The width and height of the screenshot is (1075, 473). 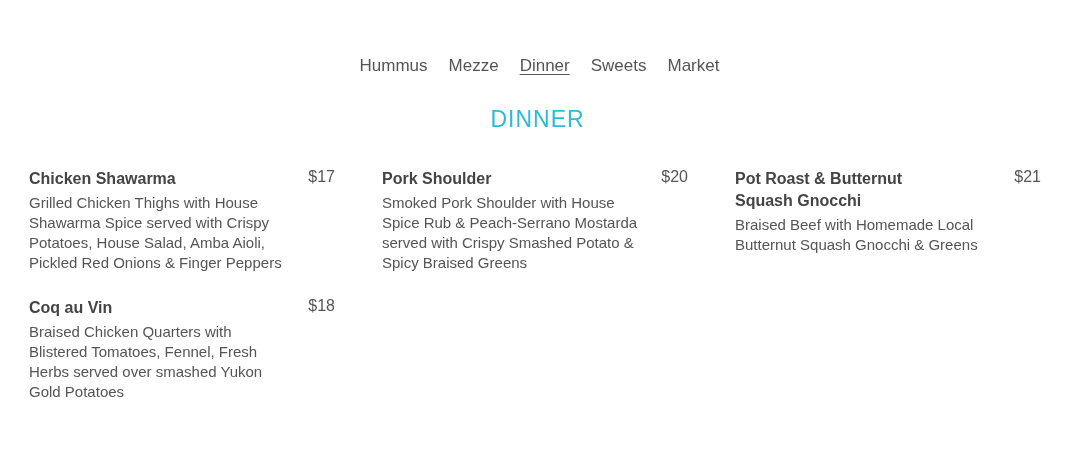 I want to click on nav-link: Dinner, so click(x=544, y=66).